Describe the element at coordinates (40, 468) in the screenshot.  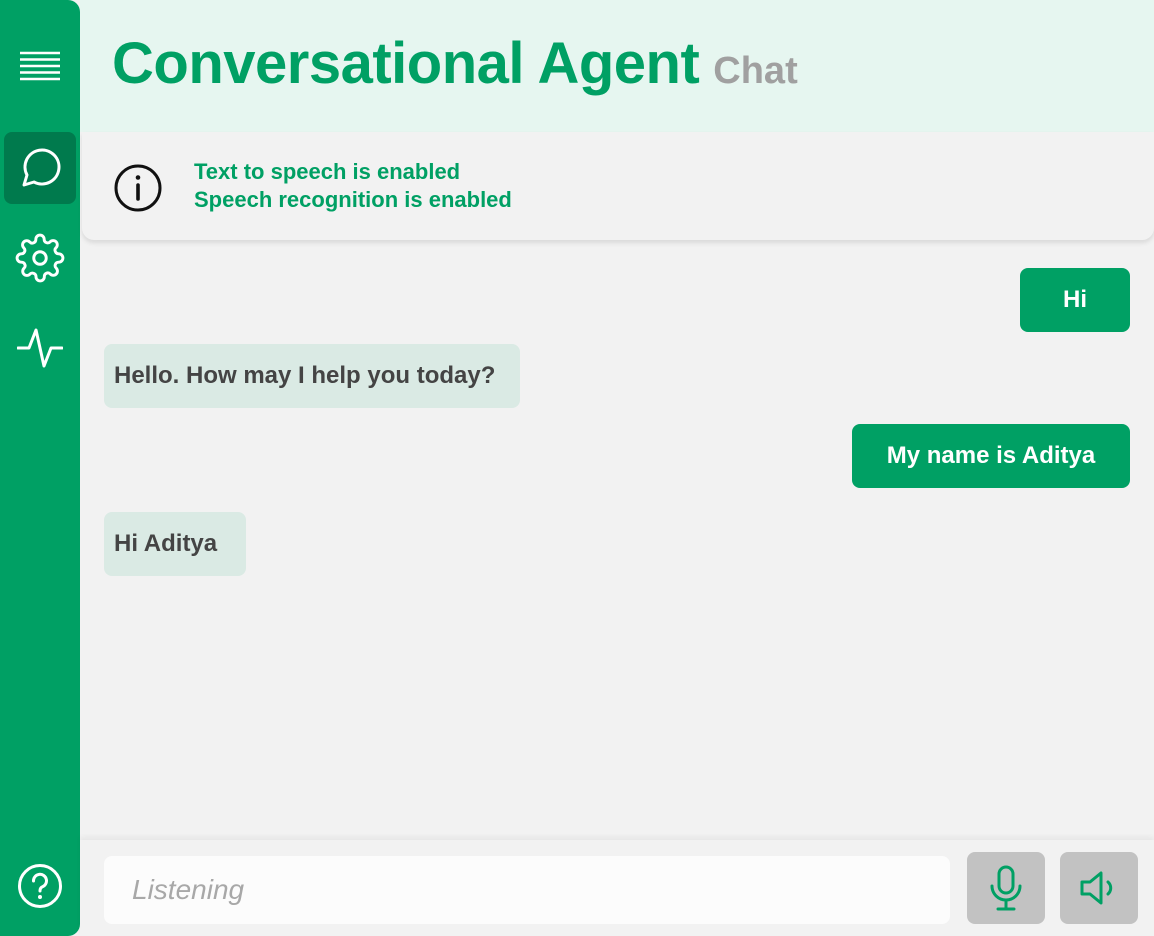
I see `sidebar` at that location.